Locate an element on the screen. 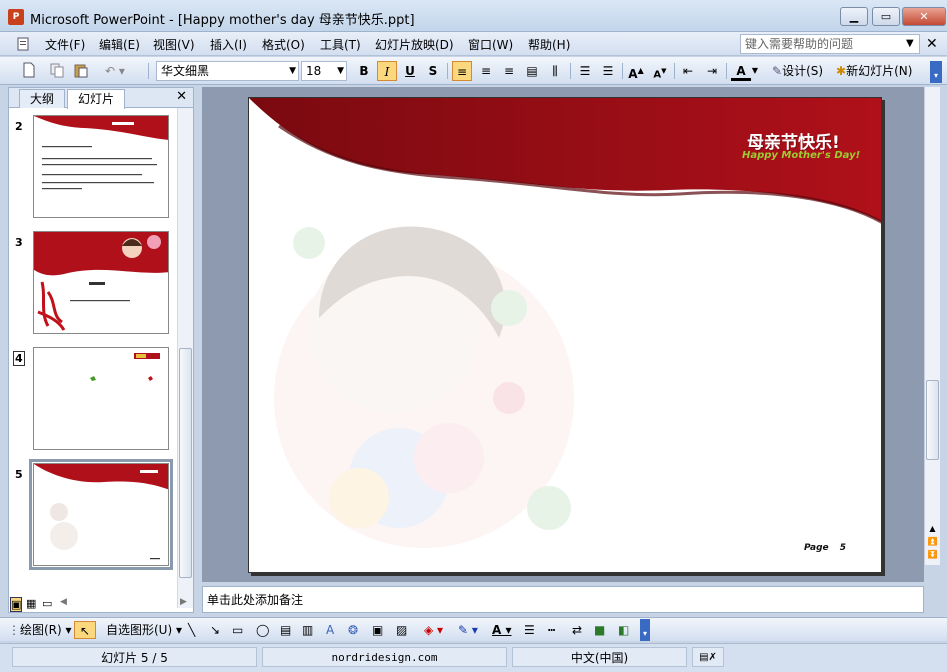  slide-scrollbar: ▲ ⏫ ⏬ is located at coordinates (932, 326).